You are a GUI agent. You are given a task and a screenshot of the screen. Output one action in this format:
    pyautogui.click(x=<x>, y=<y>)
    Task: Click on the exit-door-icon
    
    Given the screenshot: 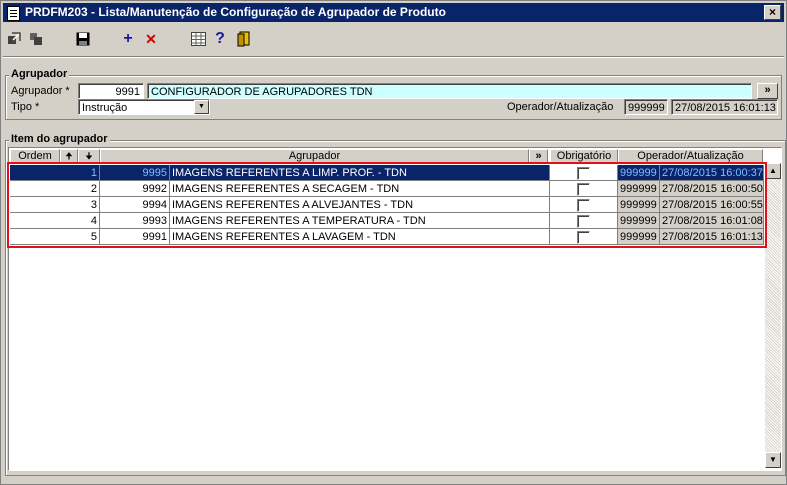 What is the action you would take?
    pyautogui.click(x=244, y=39)
    